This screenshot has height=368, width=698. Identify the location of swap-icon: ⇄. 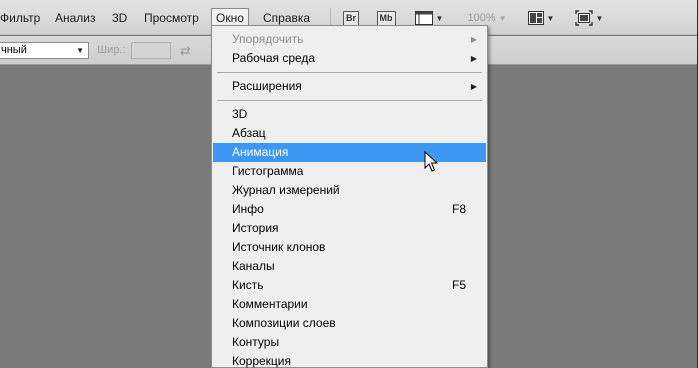
(185, 51).